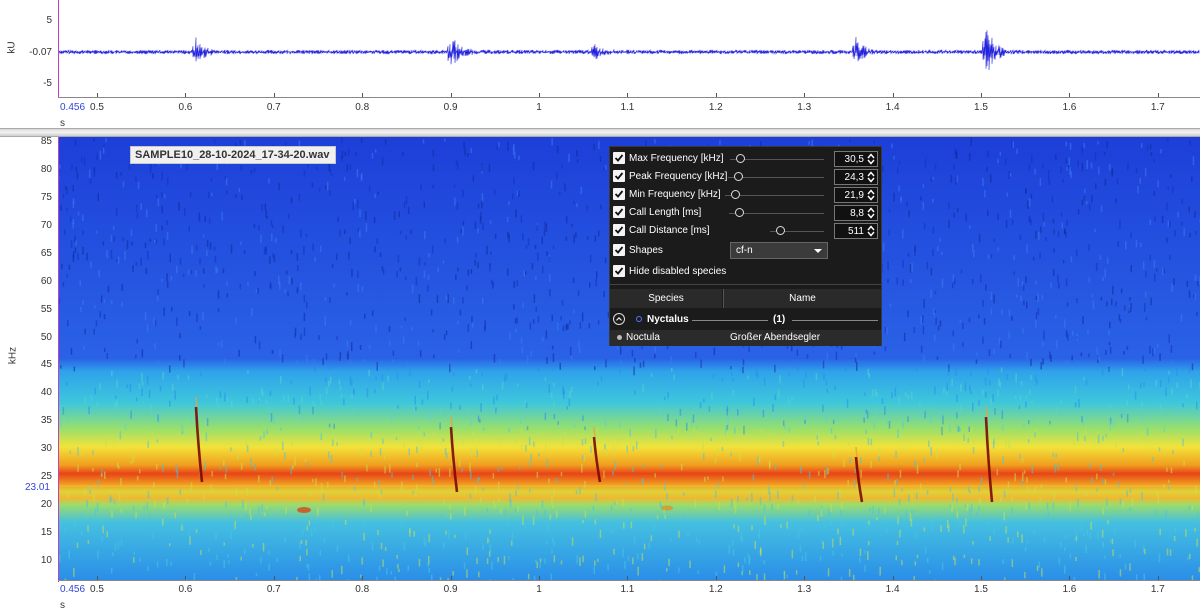  What do you see at coordinates (600, 132) in the screenshot?
I see `pane-splitter` at bounding box center [600, 132].